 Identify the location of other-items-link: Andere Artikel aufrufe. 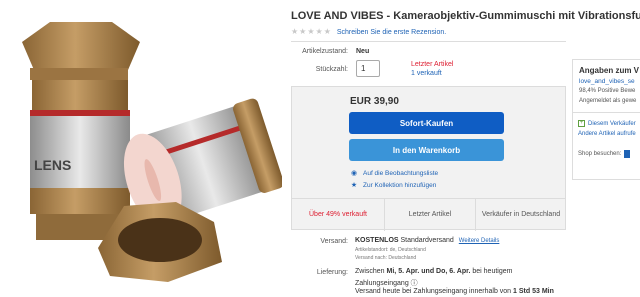
(607, 134).